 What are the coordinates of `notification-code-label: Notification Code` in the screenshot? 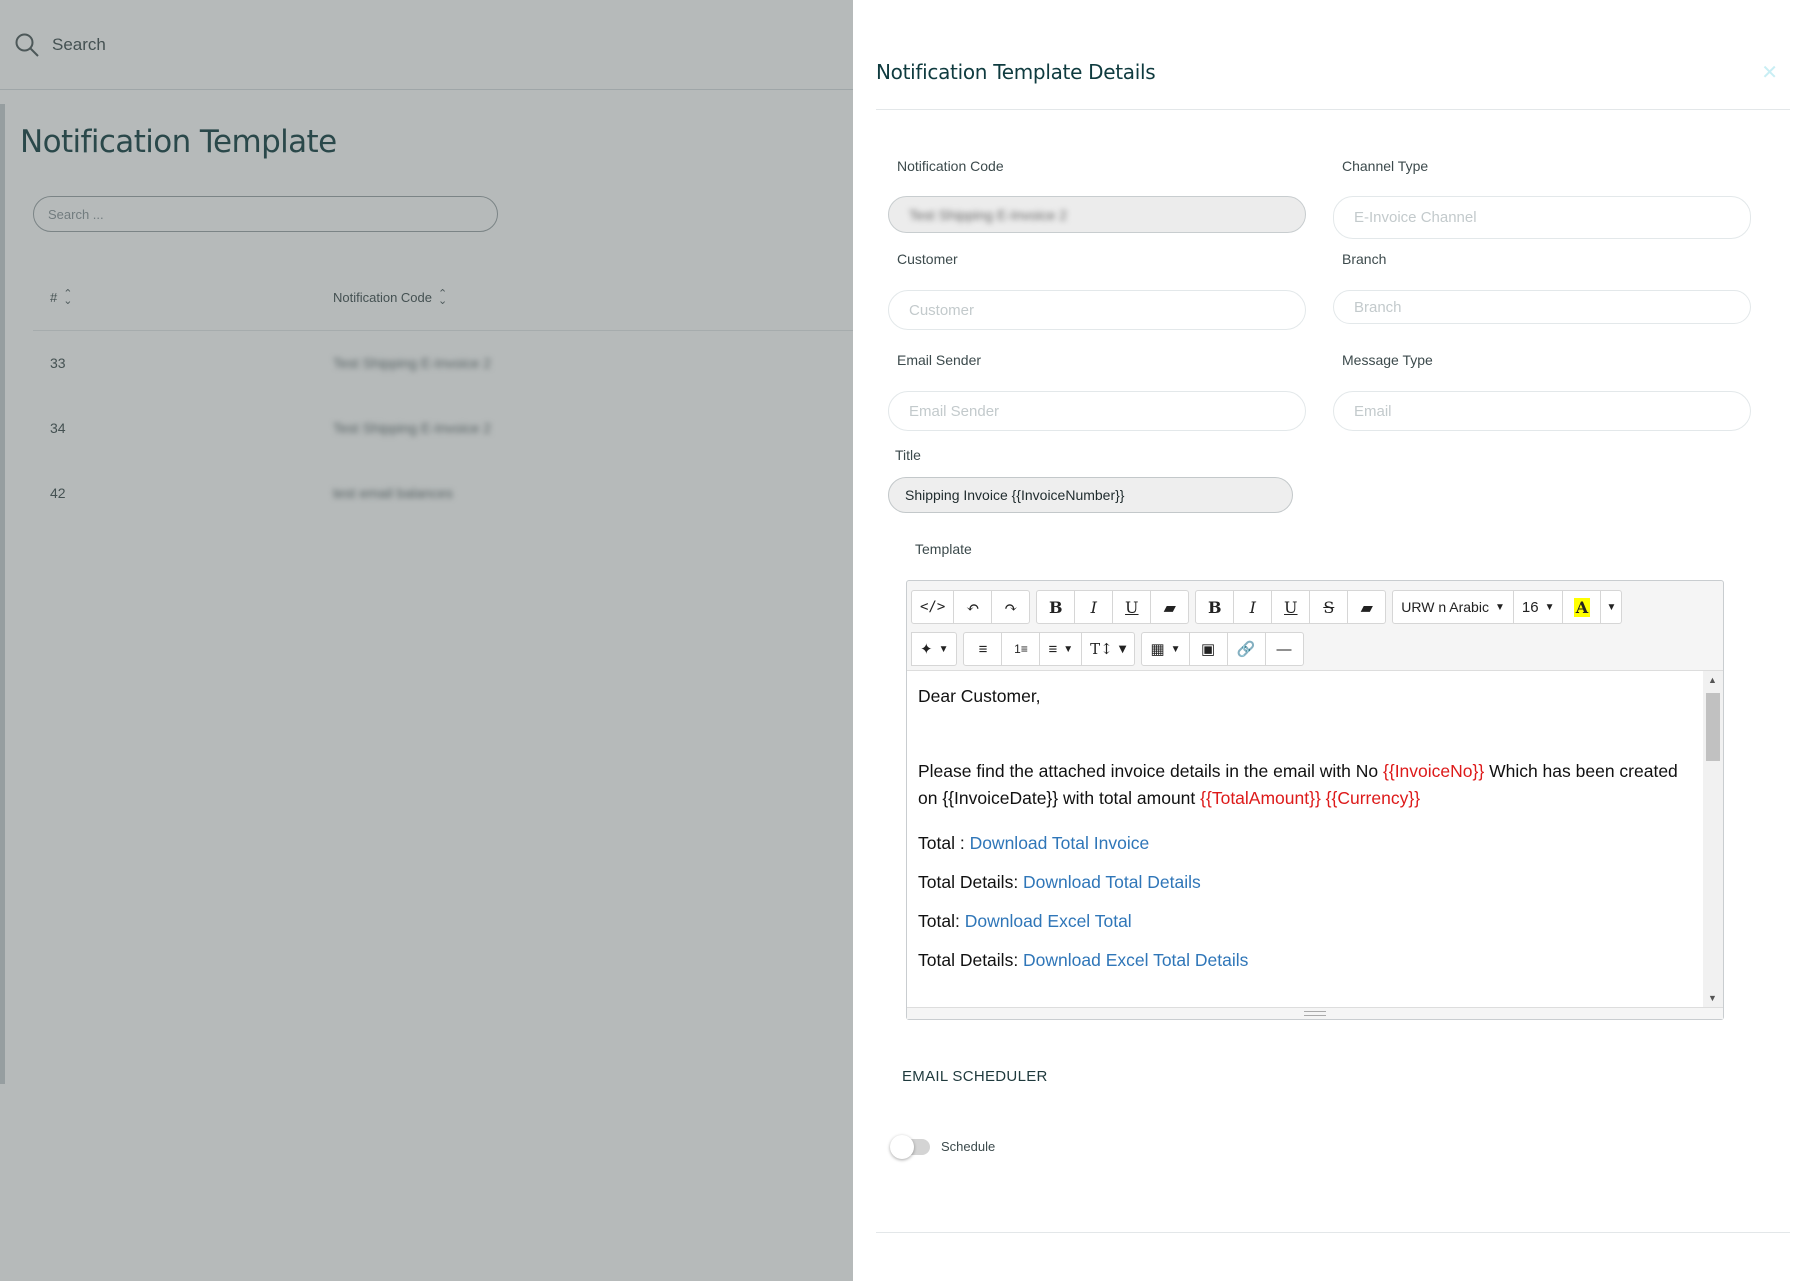 It's located at (950, 166).